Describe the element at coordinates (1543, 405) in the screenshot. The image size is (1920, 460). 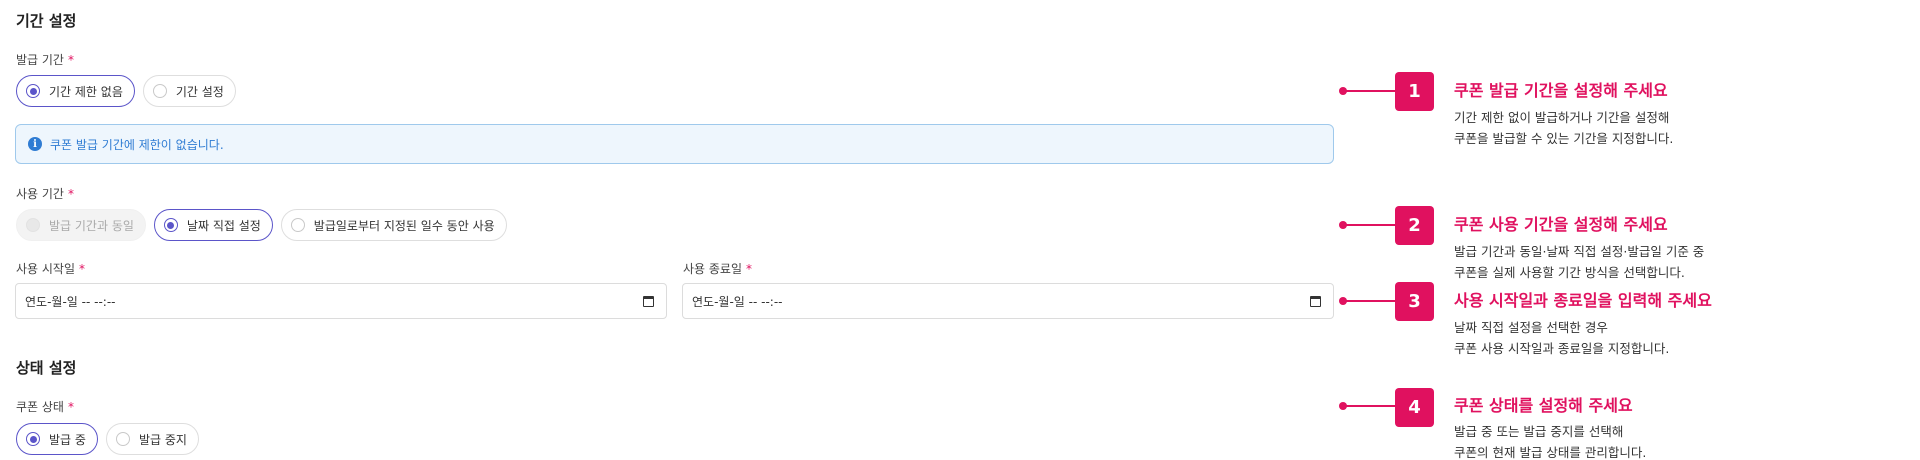
I see `callout-4-title: 쿠폰 상태를 설정해 주세요` at that location.